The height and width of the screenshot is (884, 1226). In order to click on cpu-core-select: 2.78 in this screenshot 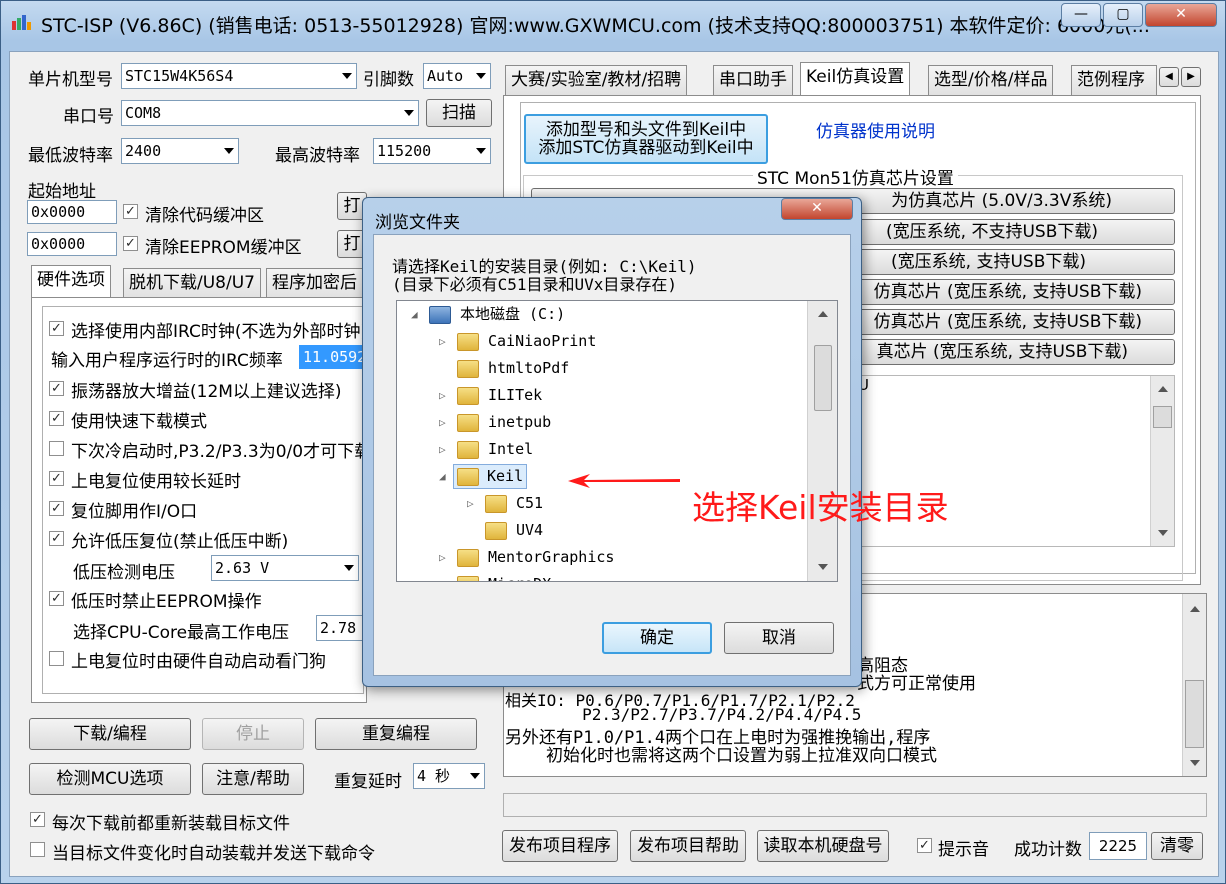, I will do `click(341, 628)`.